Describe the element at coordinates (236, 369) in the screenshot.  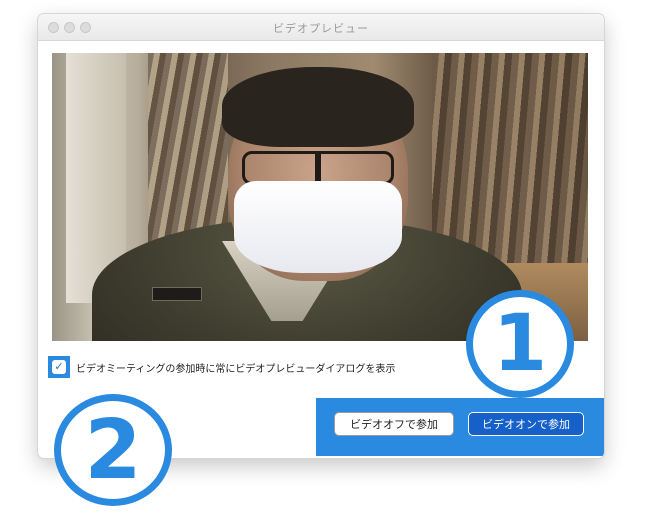
I see `always-show-preview-label: ビデオミーティングの参加時に常にビデオプレビューダイアログを表示` at that location.